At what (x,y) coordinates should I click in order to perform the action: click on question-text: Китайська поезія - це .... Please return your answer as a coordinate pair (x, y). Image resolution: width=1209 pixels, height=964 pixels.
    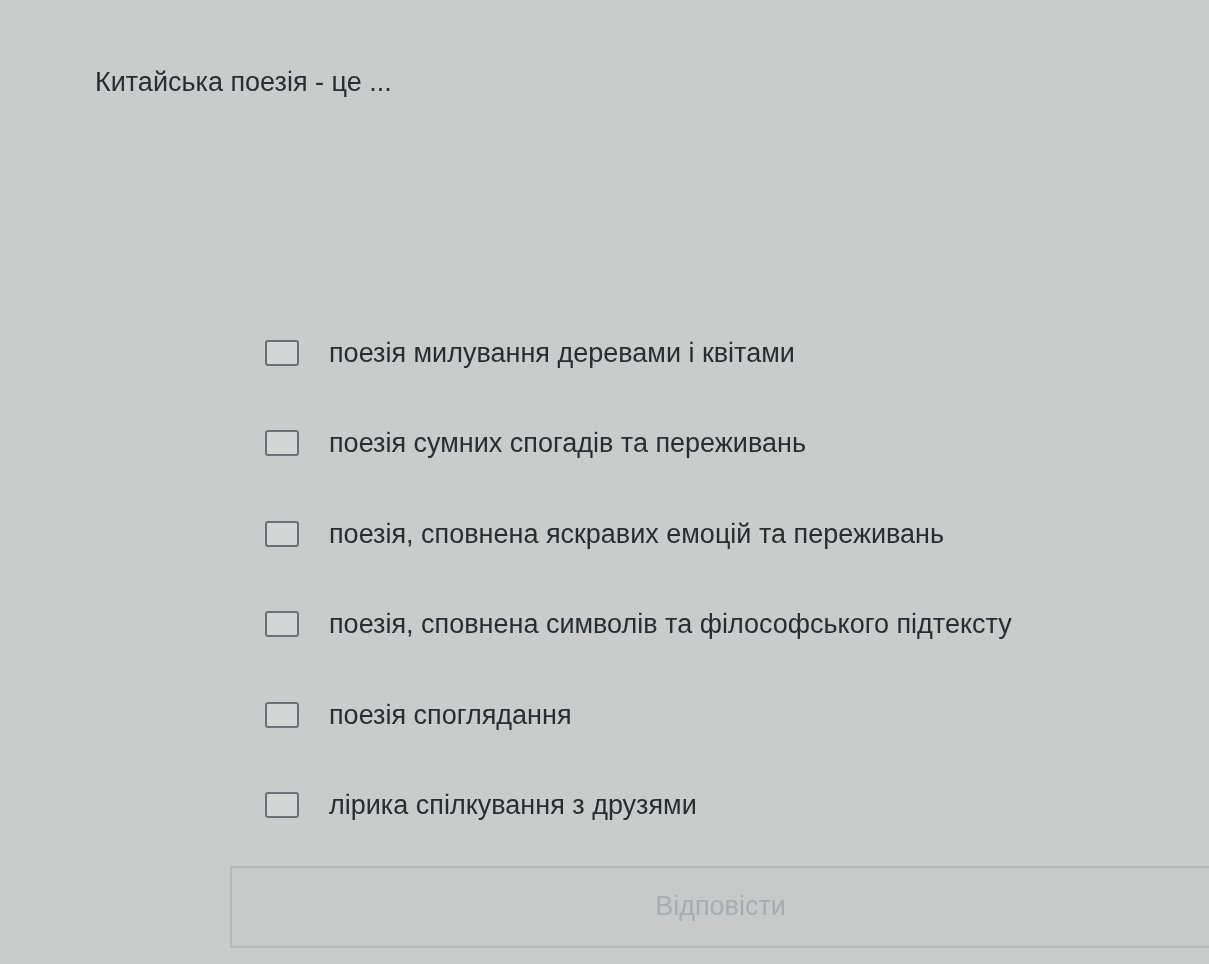
    Looking at the image, I should click on (243, 82).